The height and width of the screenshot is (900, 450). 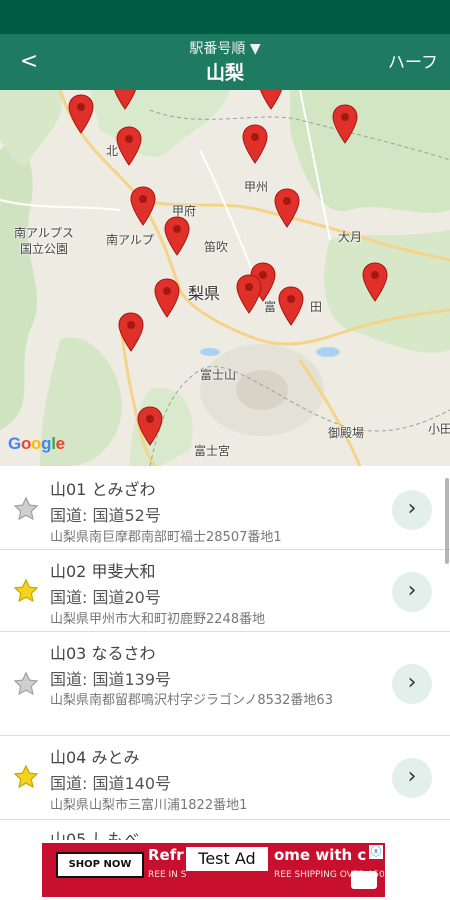 I want to click on list-item: 山04 みとみ 国道: 国道140号 山梨県山梨市三富川浦1822番地1 ›, so click(x=225, y=778).